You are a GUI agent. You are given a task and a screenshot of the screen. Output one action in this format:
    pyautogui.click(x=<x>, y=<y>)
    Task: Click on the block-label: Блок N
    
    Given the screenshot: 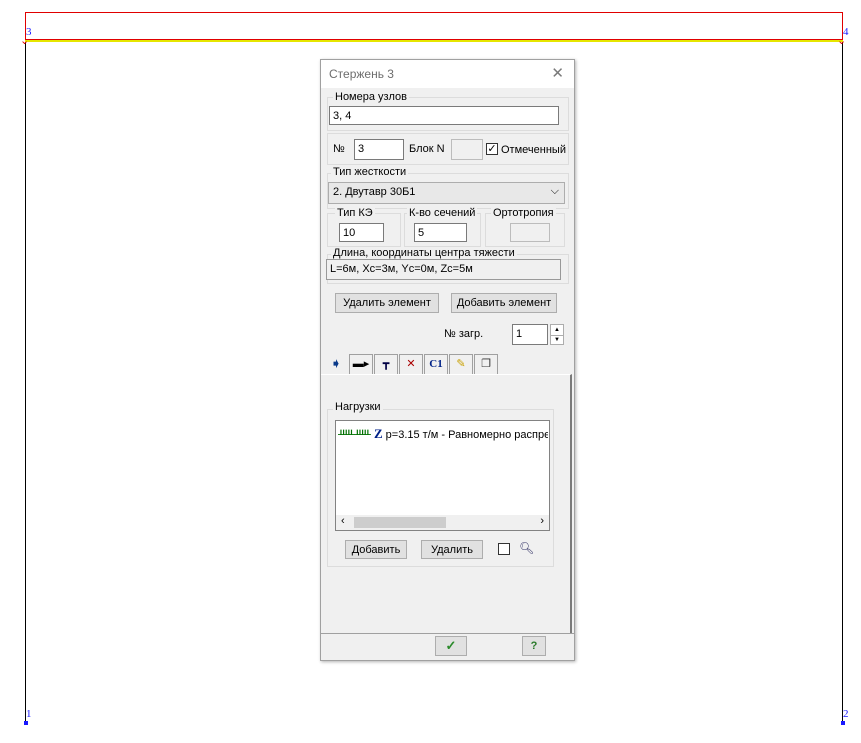 What is the action you would take?
    pyautogui.click(x=427, y=149)
    